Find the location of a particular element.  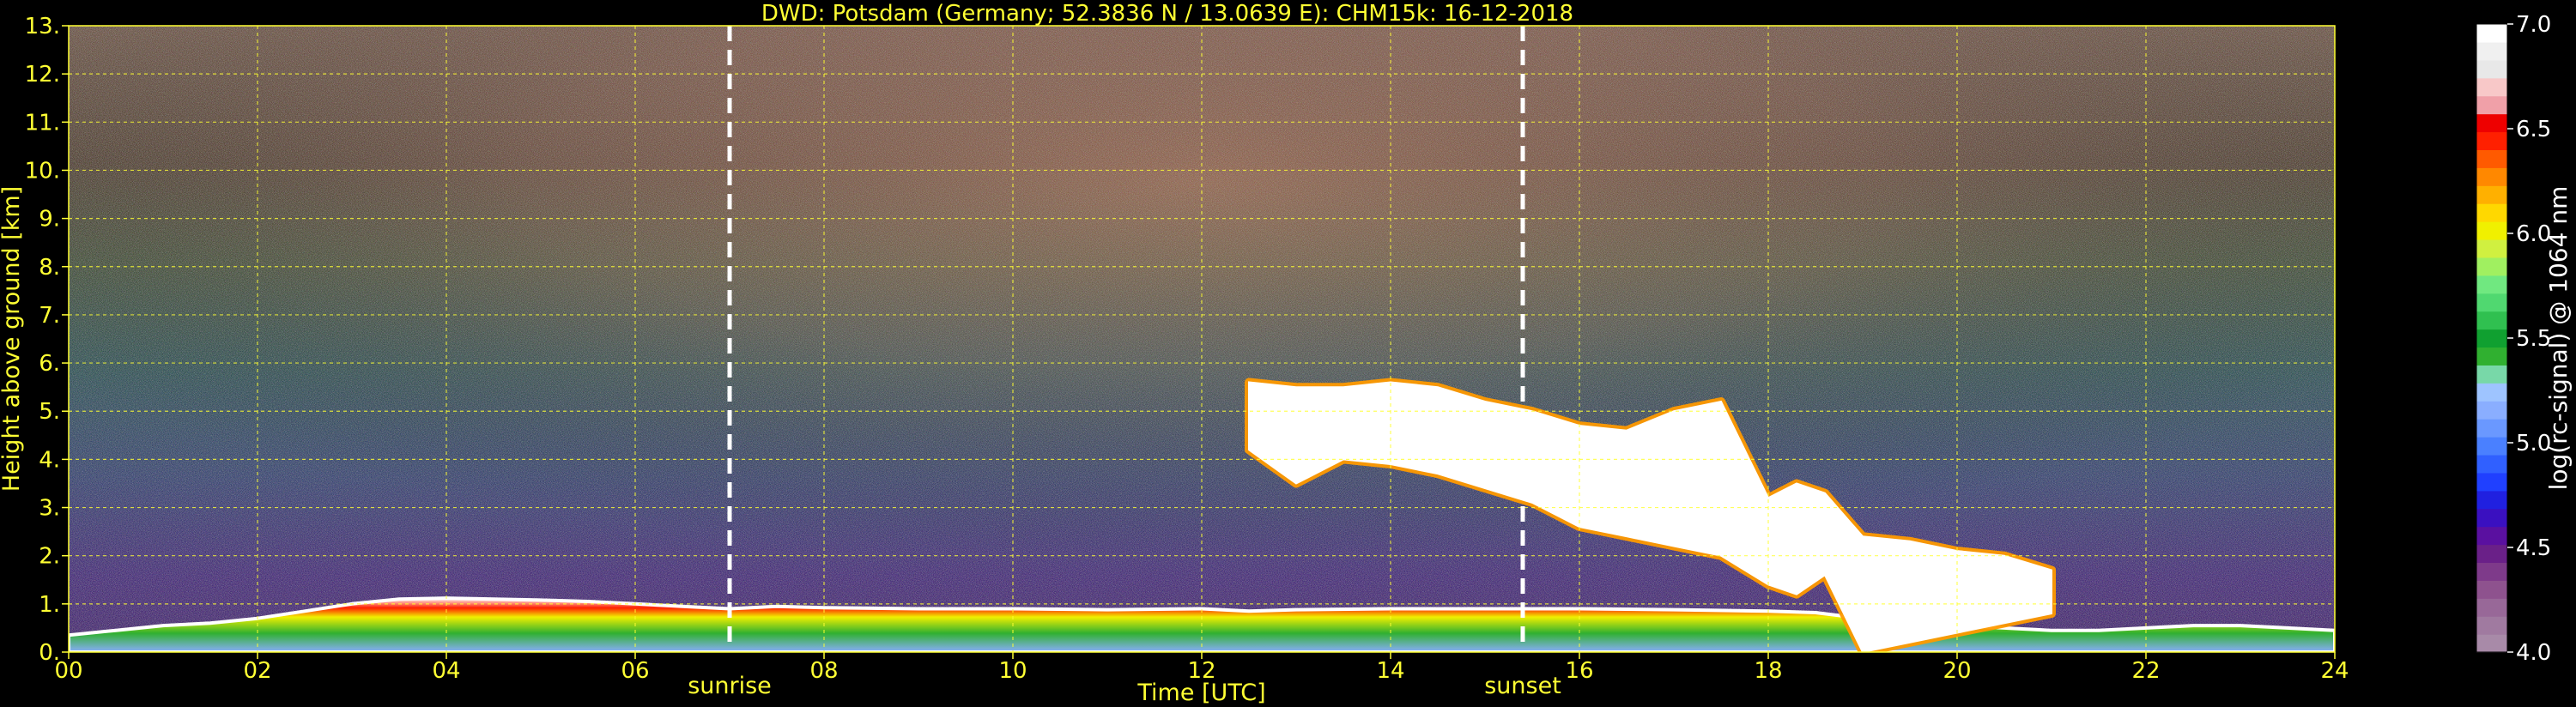

x-tick-label: 16 is located at coordinates (1579, 671).